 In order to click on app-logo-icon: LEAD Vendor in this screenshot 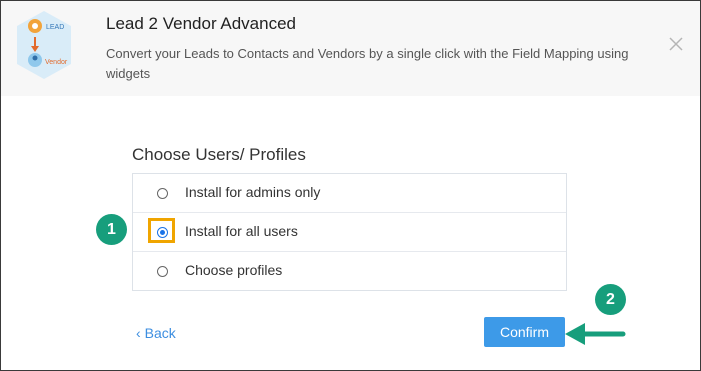, I will do `click(44, 45)`.